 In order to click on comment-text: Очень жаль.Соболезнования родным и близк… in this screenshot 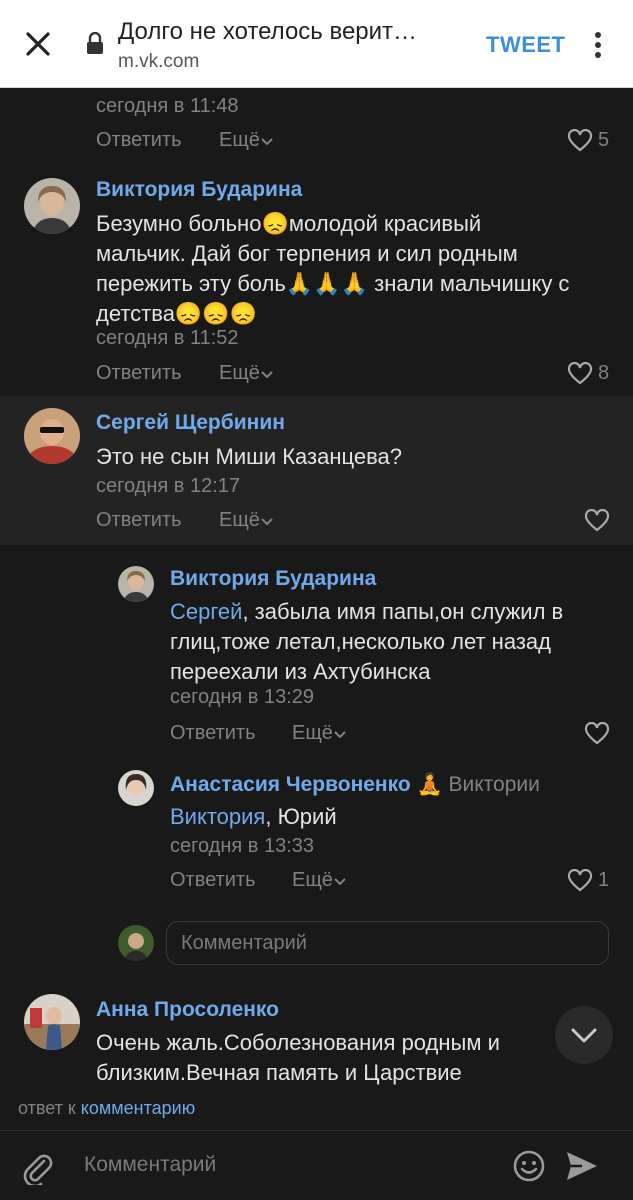, I will do `click(298, 1057)`.